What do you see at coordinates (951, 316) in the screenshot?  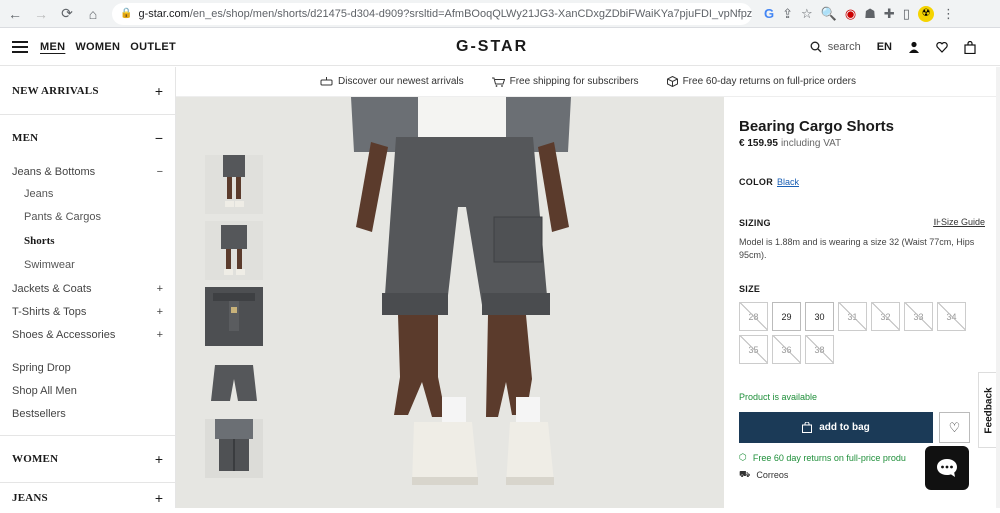 I see `size-option-34: 34` at bounding box center [951, 316].